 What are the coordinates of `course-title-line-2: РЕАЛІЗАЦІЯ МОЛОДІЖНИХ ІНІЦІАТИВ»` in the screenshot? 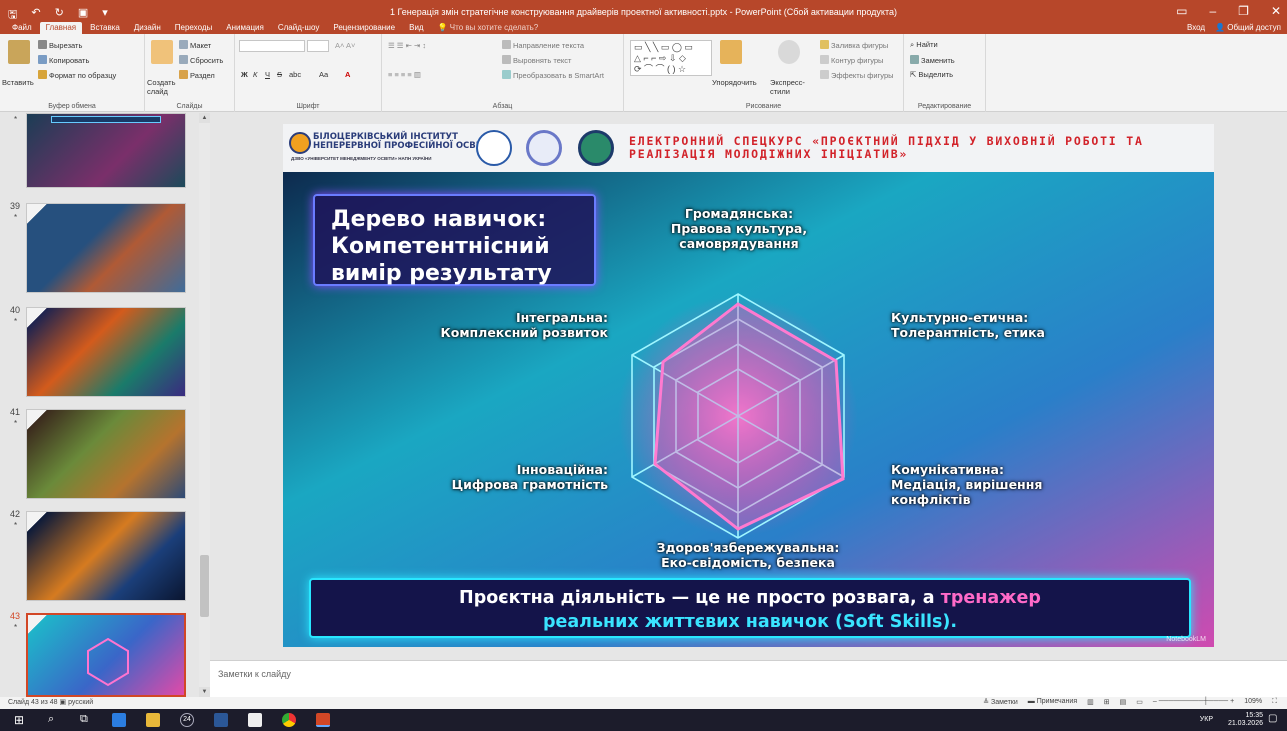 It's located at (769, 154).